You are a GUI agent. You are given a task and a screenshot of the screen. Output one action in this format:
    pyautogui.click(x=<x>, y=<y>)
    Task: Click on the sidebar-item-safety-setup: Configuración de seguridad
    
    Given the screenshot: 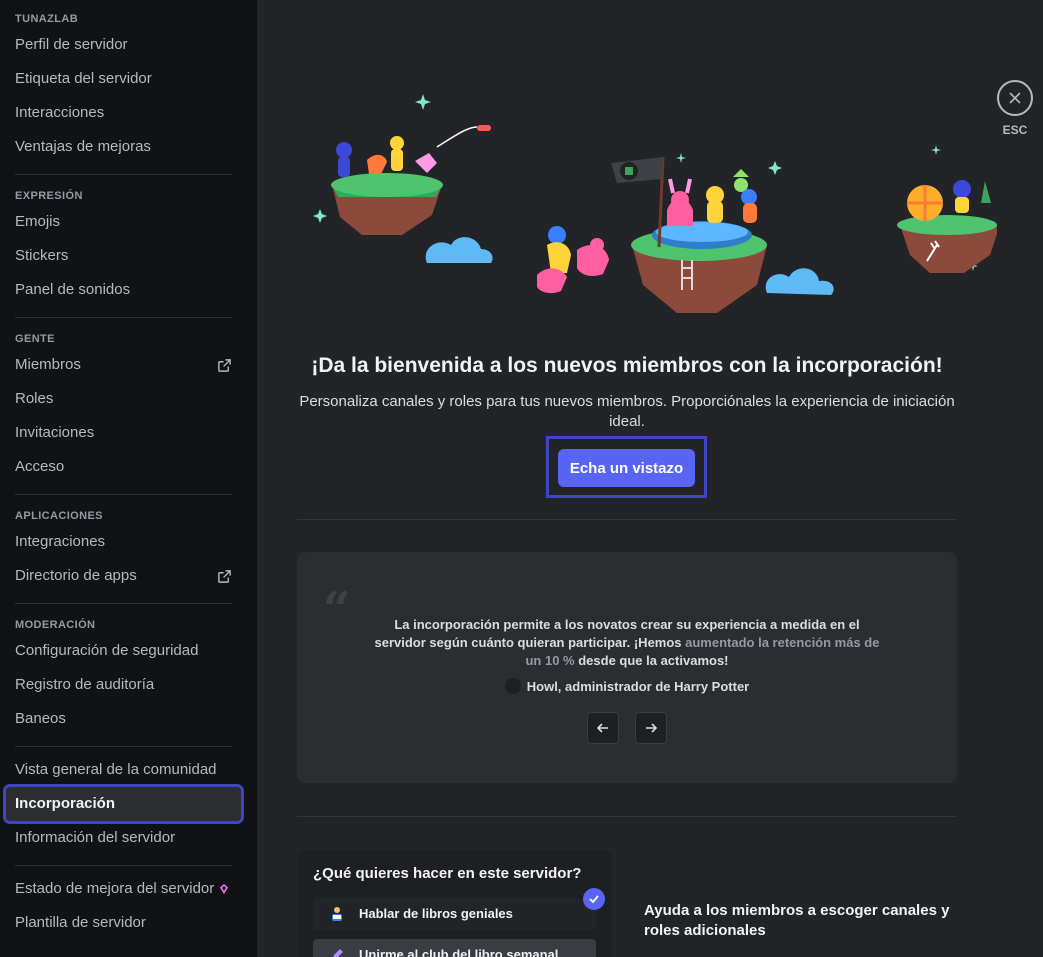 What is the action you would take?
    pyautogui.click(x=123, y=651)
    